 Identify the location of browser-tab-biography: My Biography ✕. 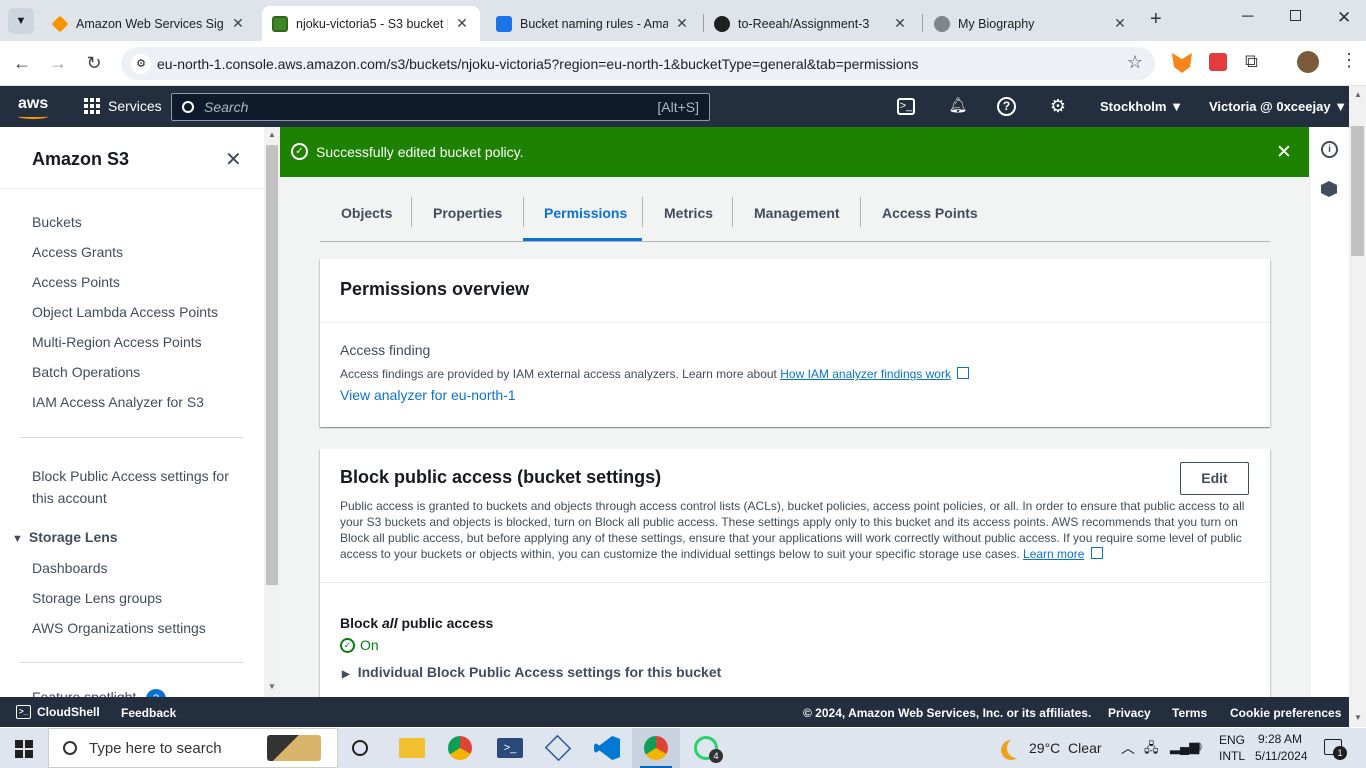
(1031, 23).